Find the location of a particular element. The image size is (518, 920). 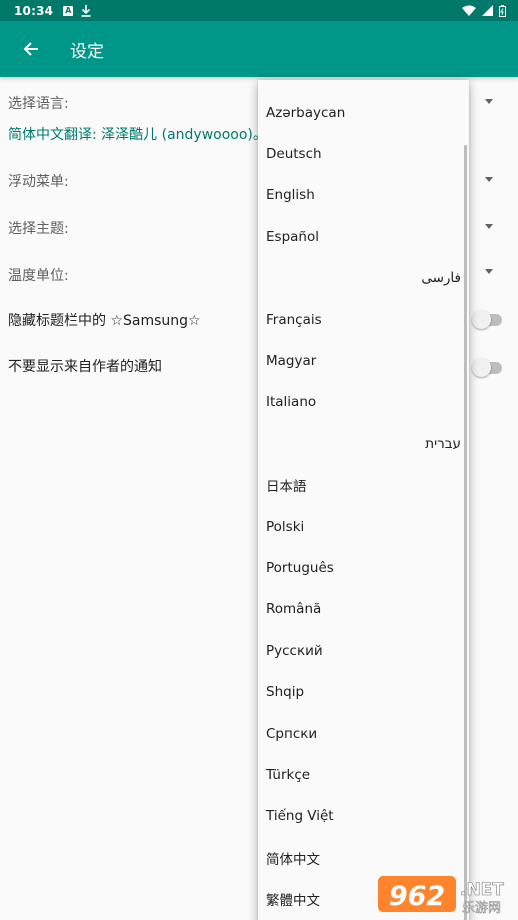

no-author-notify-label: 不要显示来自作者的通知 is located at coordinates (85, 367).